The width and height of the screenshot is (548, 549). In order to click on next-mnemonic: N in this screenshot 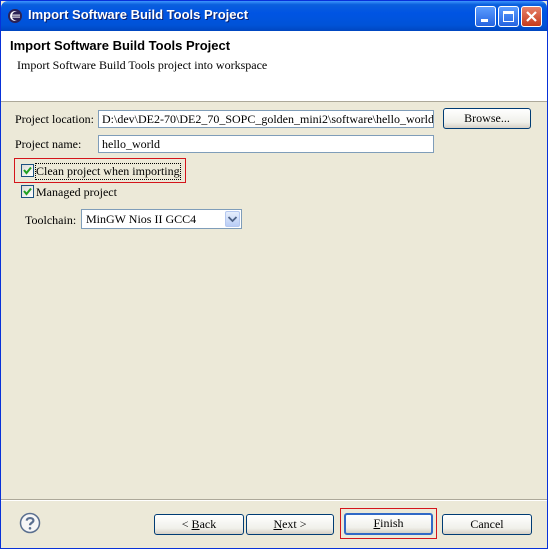, I will do `click(278, 524)`.